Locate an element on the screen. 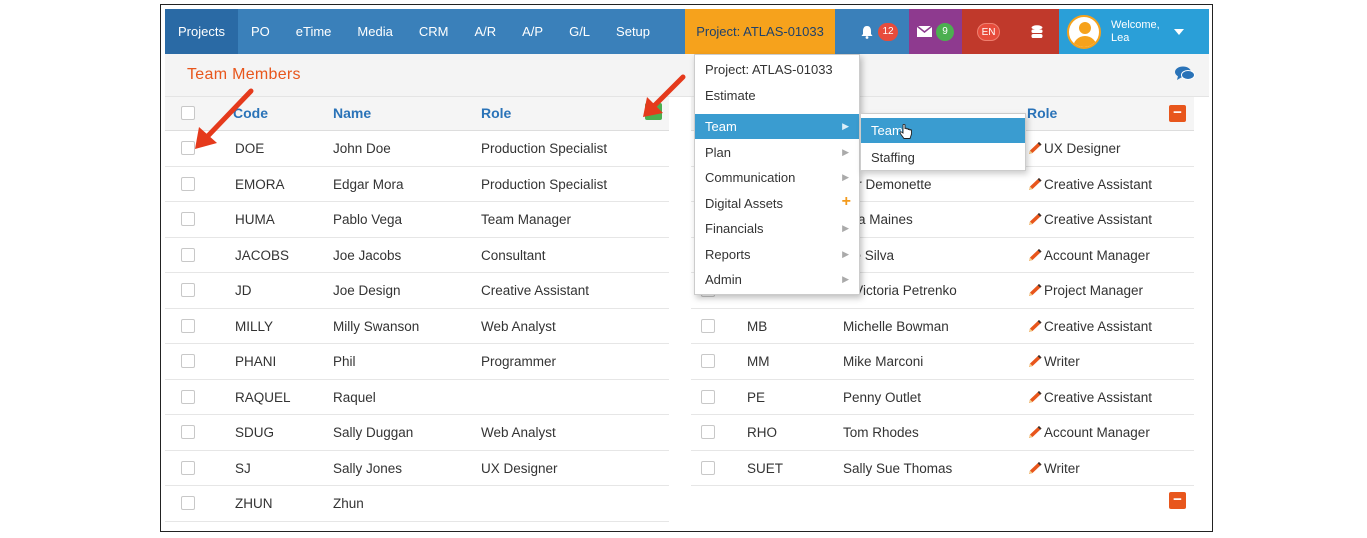  left-table-header: Code Name Role + is located at coordinates (417, 114).